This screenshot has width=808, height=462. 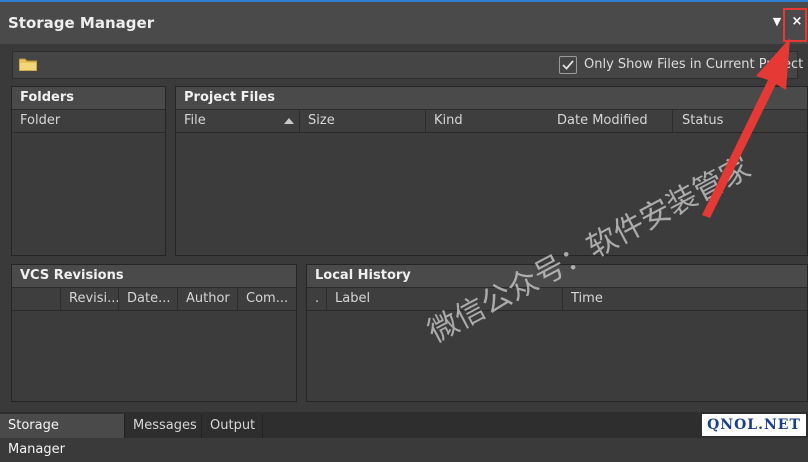 I want to click on toolbar: Only Show Files in Current Project, so click(x=407, y=65).